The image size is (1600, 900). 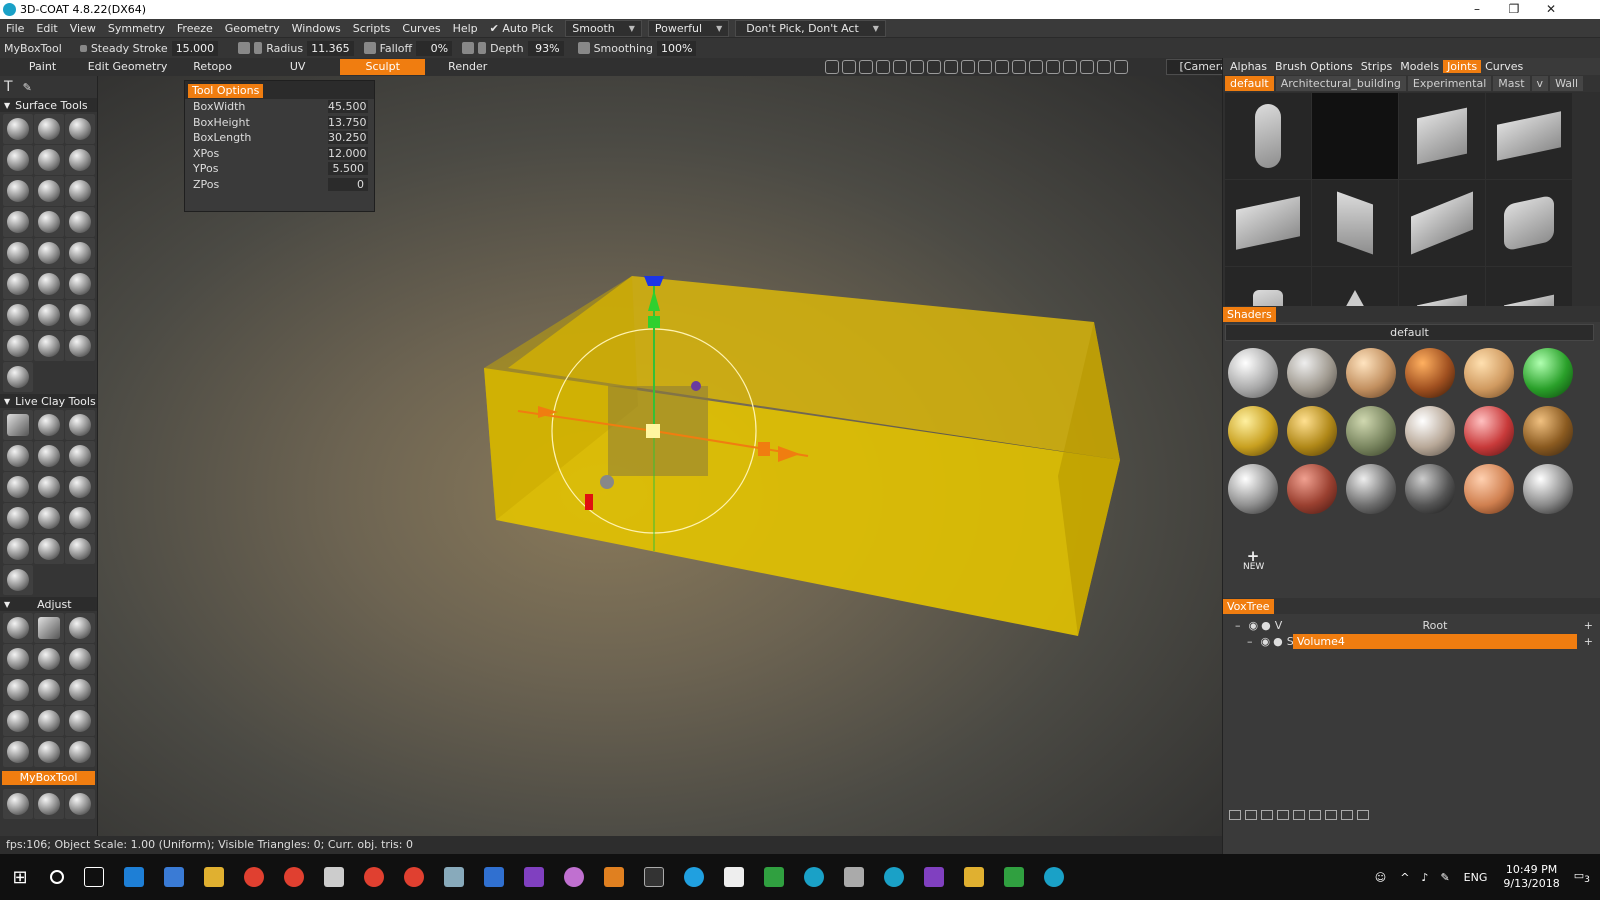 What do you see at coordinates (48, 778) in the screenshot?
I see `mybox-tool-button: MyBoxTool` at bounding box center [48, 778].